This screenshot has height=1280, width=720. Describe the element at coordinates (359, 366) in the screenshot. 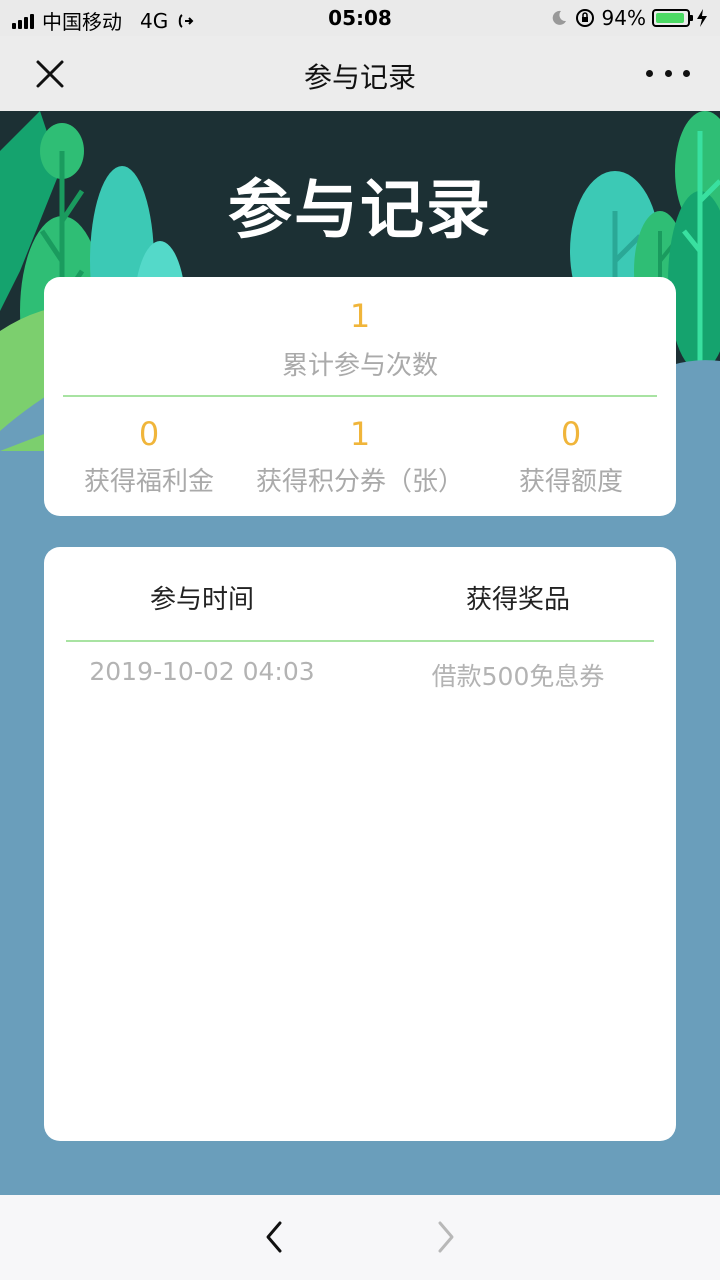

I see `total-participation-label: 累计参与次数` at that location.